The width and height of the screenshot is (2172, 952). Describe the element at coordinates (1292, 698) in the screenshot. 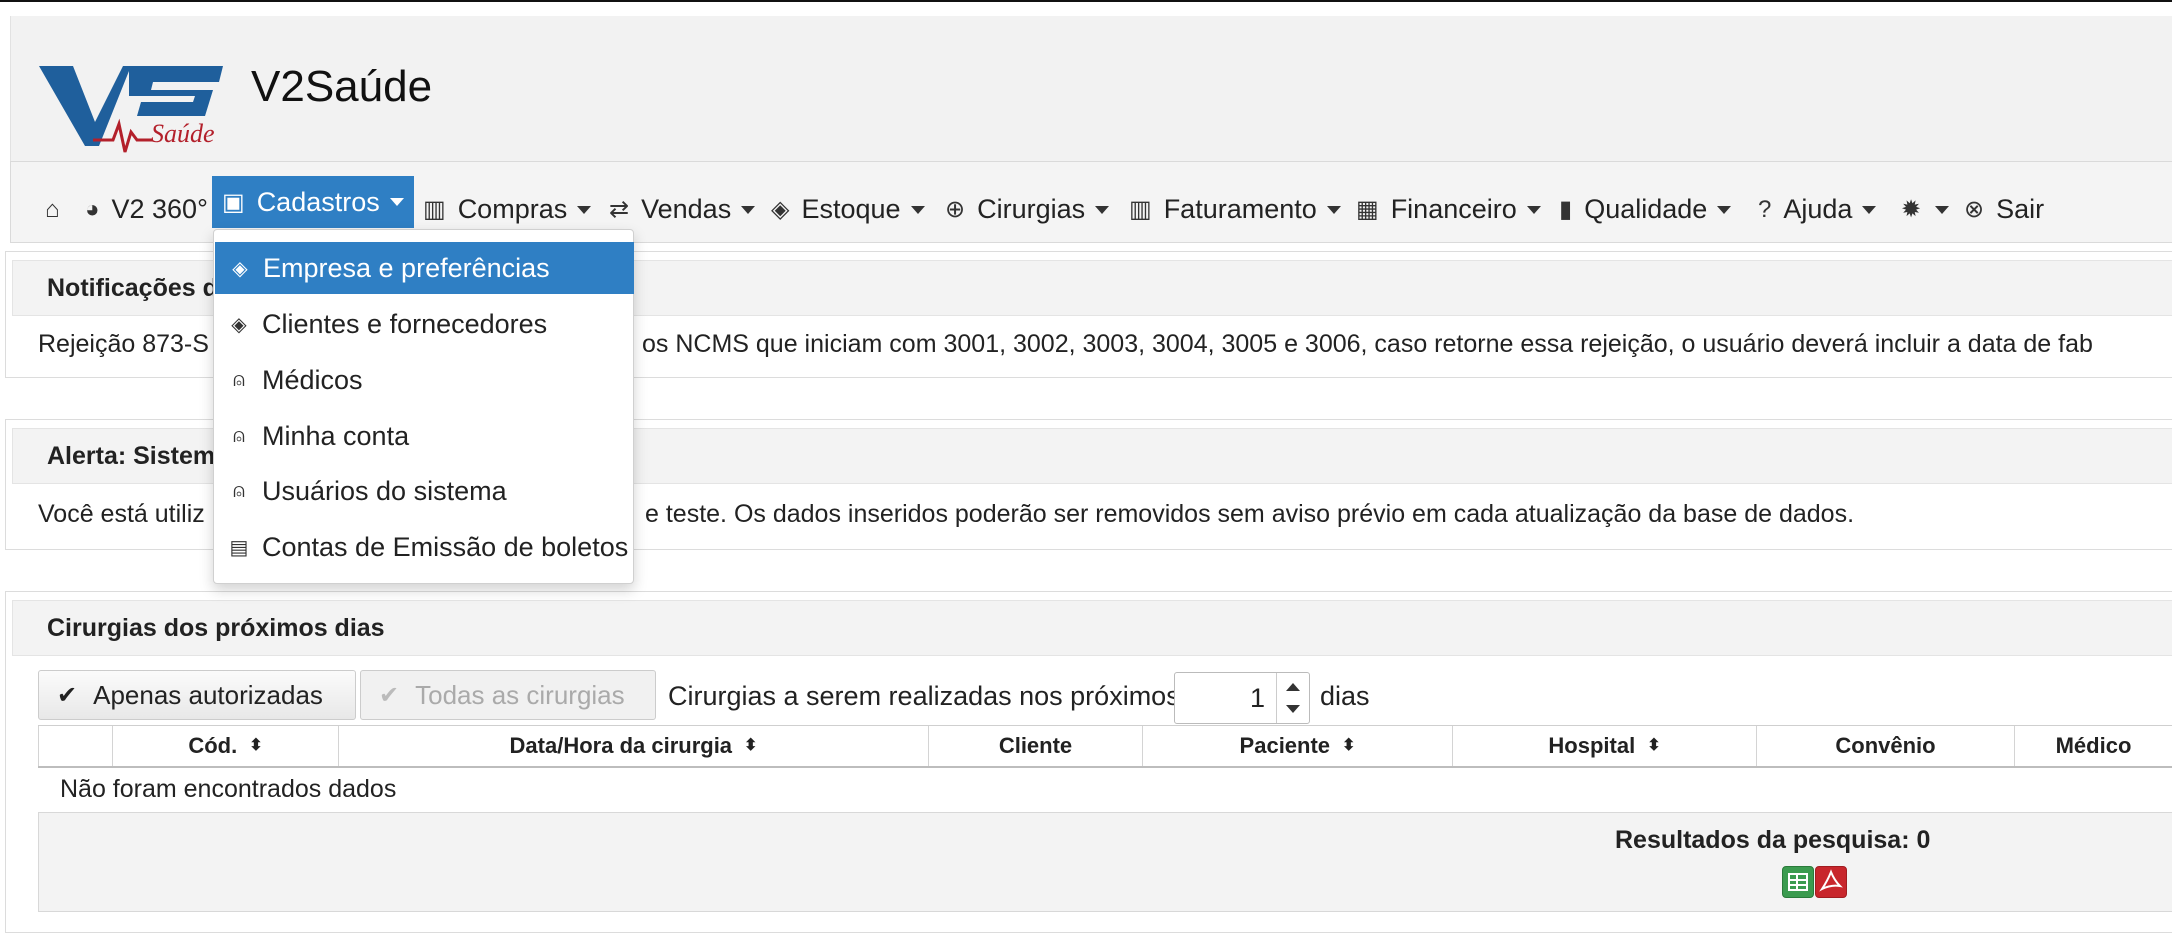

I see `stepper-arrows` at that location.